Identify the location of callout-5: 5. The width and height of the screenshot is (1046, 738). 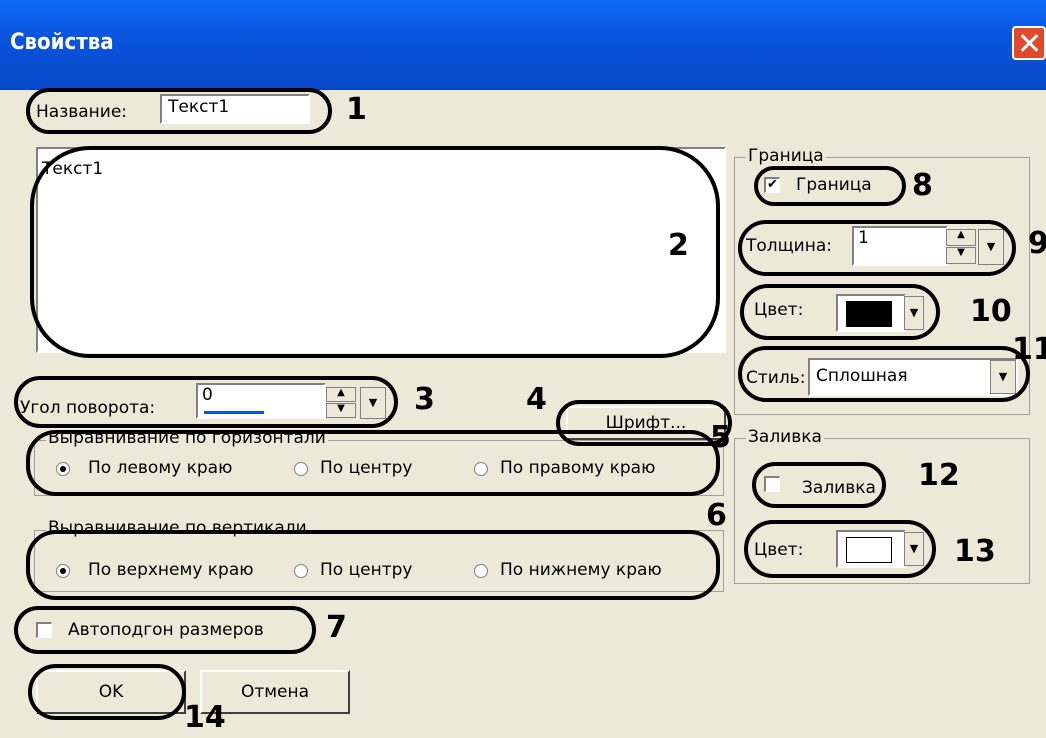
(720, 437).